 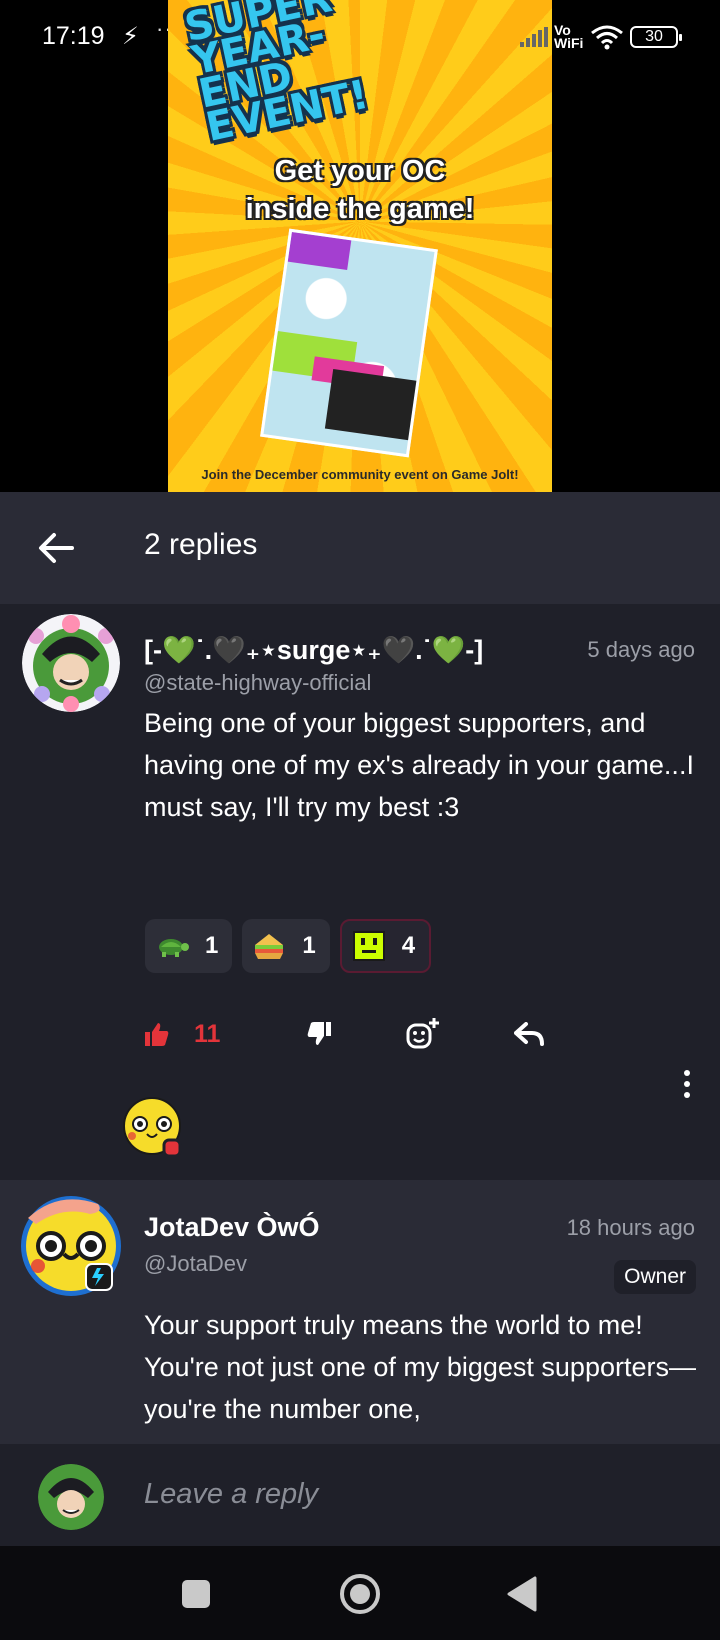 What do you see at coordinates (630, 1227) in the screenshot?
I see `reply-time: 18 hours ago` at bounding box center [630, 1227].